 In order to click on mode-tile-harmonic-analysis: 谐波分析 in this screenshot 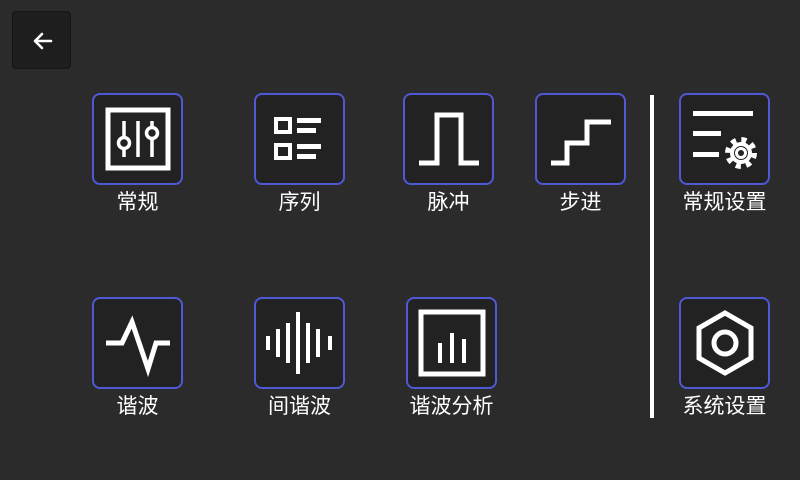, I will do `click(456, 365)`.